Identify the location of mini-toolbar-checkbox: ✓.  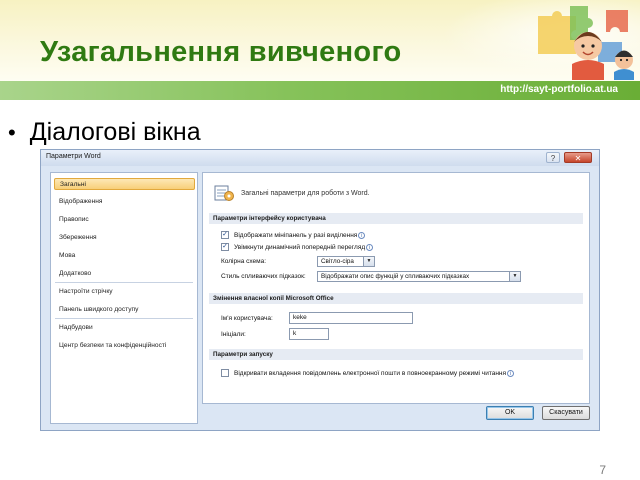
(225, 235).